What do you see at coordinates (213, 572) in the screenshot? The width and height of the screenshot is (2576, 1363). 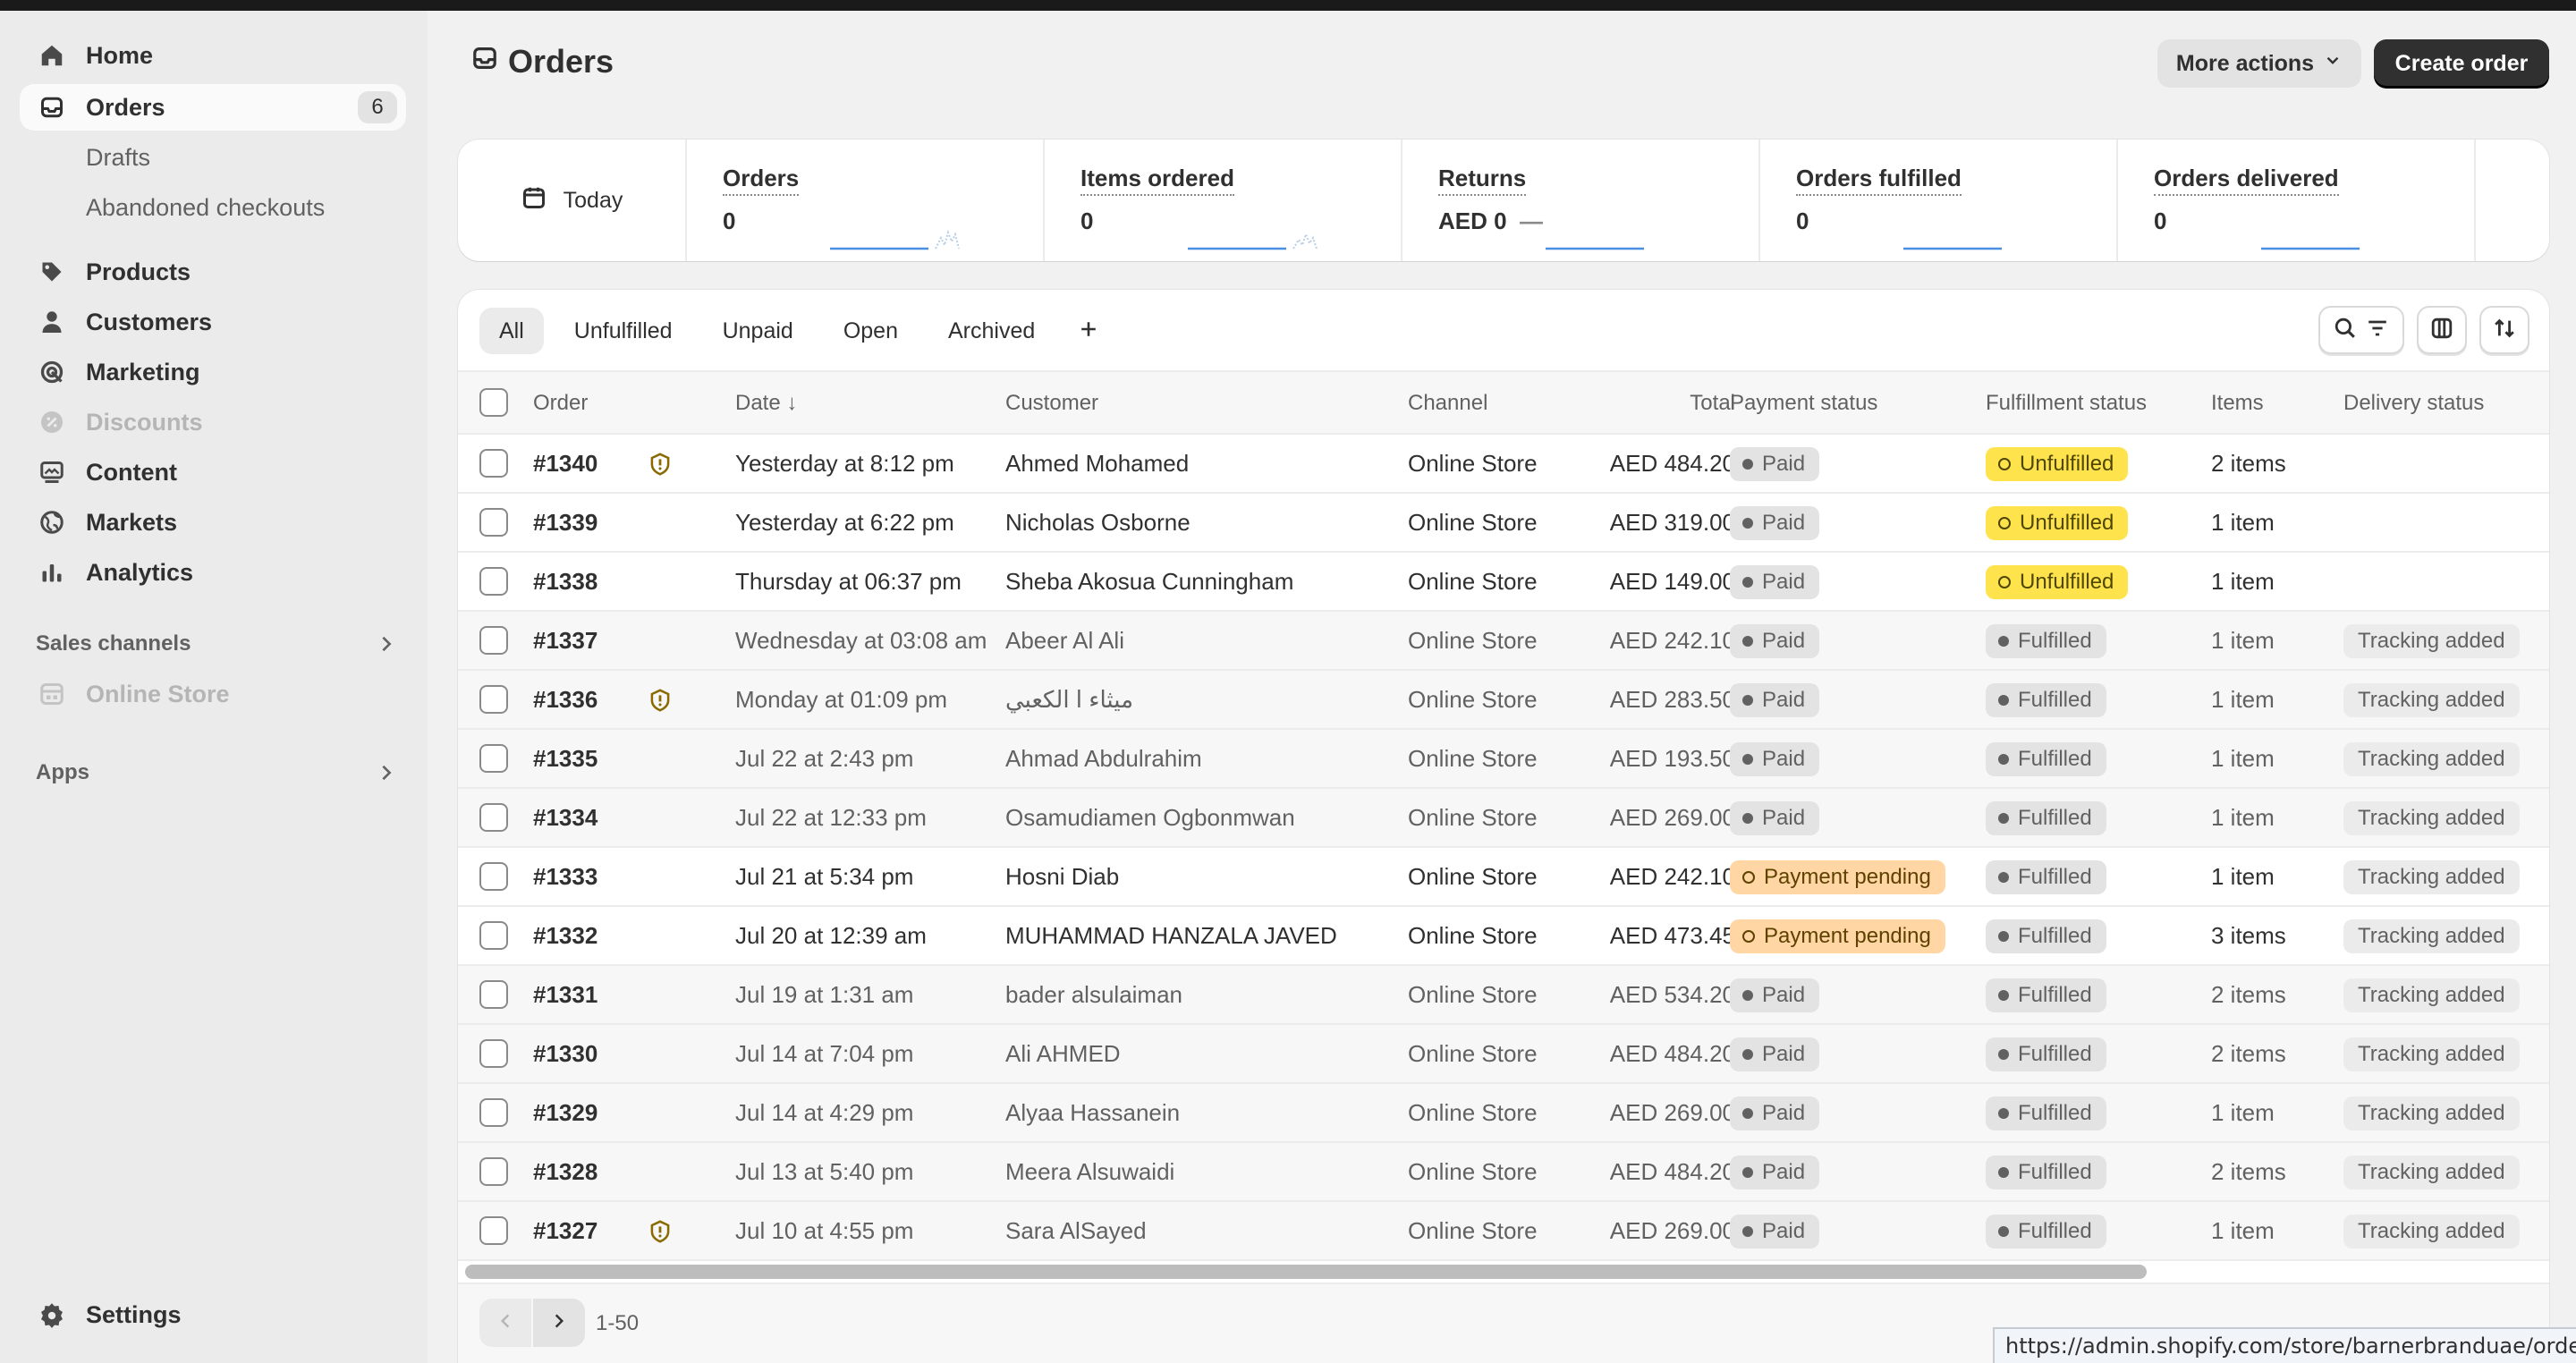 I see `sidebar-item-analytics: Analytics` at bounding box center [213, 572].